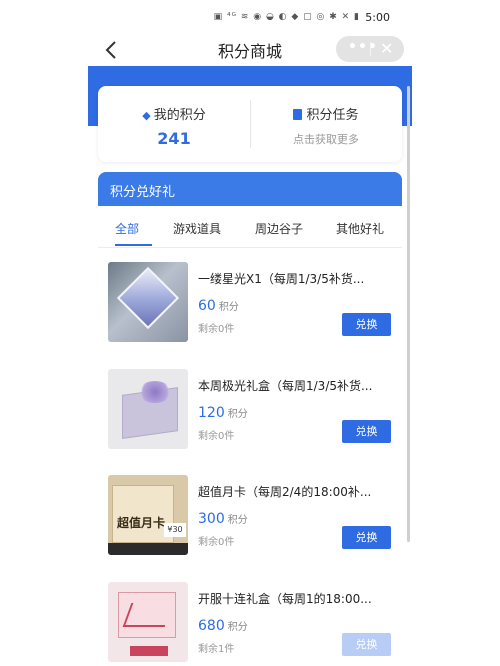  I want to click on active-tab-indicator, so click(133, 245).